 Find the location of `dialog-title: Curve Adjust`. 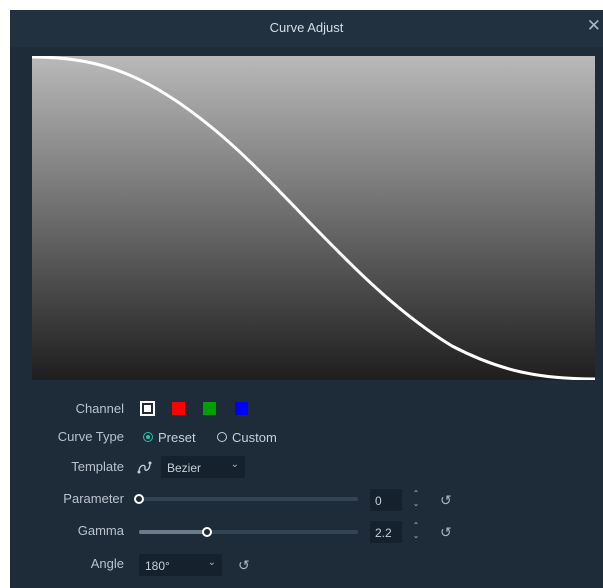

dialog-title: Curve Adjust is located at coordinates (306, 27).